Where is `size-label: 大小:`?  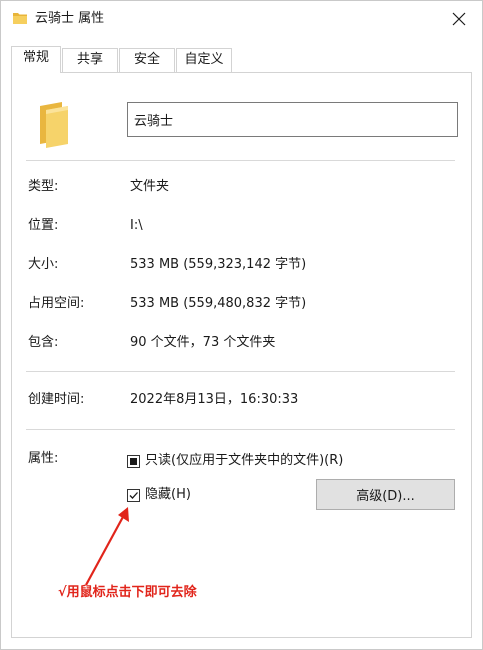
size-label: 大小: is located at coordinates (43, 264).